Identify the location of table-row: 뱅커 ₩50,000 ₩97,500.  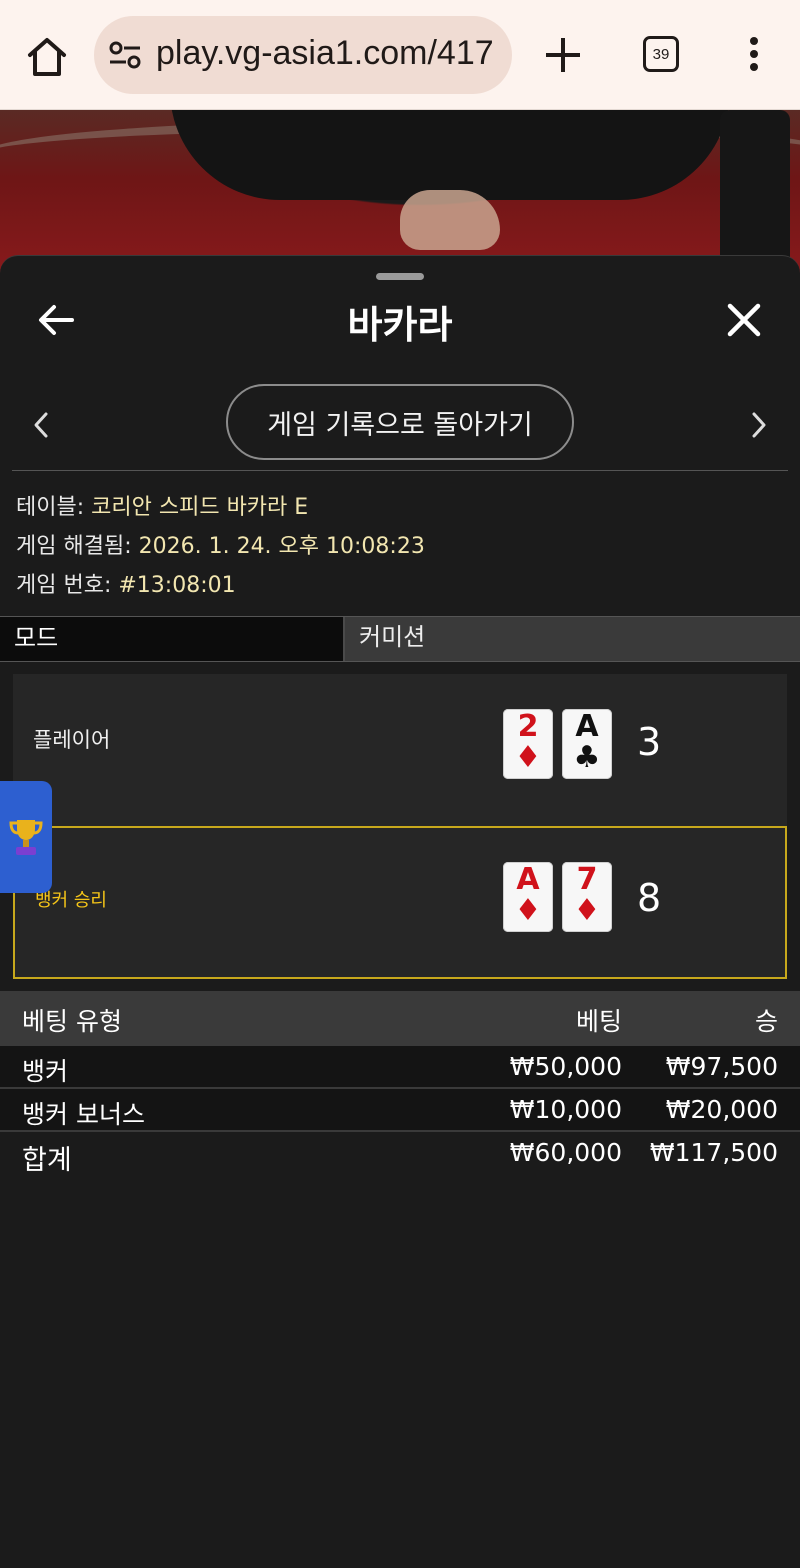
(400, 1067).